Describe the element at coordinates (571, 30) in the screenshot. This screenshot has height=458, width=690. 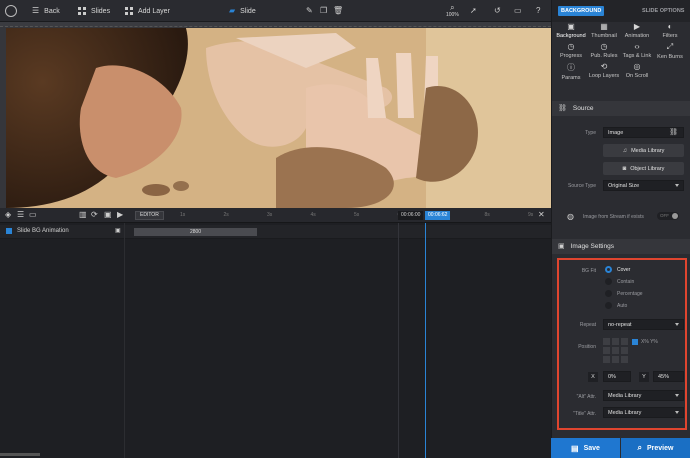
I see `subtab-background: ▣ Background` at that location.